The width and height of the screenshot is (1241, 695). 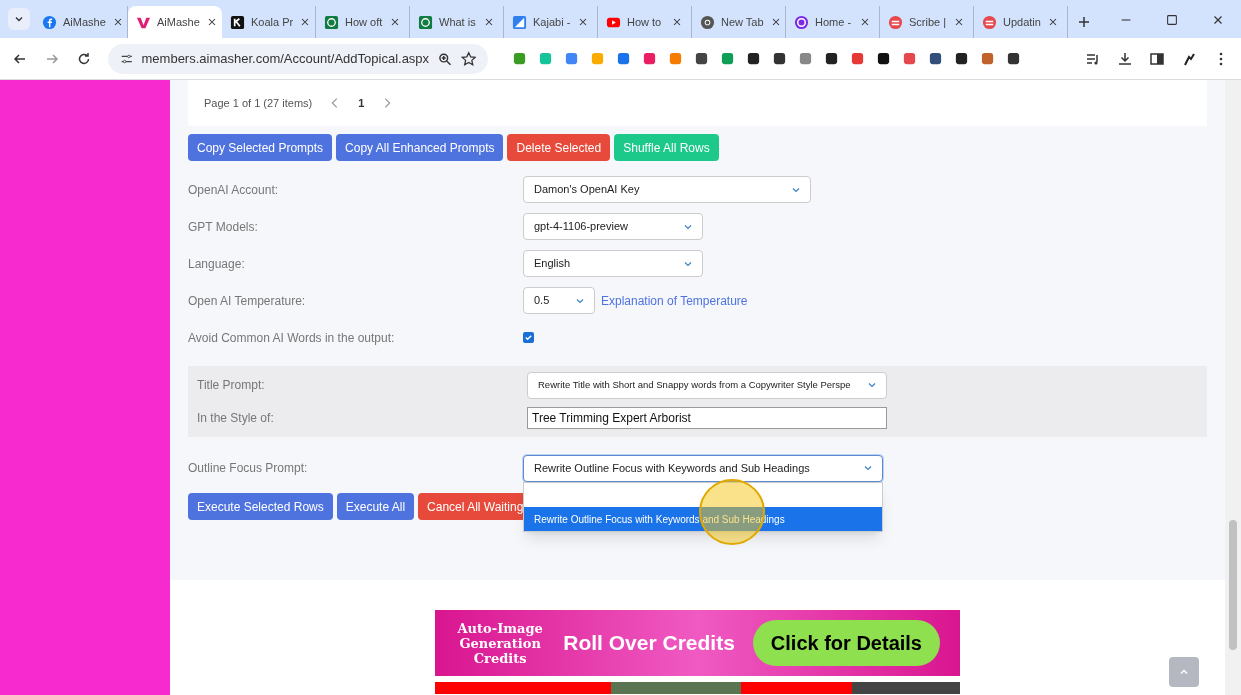 What do you see at coordinates (1172, 20) in the screenshot?
I see `maximize-icon` at bounding box center [1172, 20].